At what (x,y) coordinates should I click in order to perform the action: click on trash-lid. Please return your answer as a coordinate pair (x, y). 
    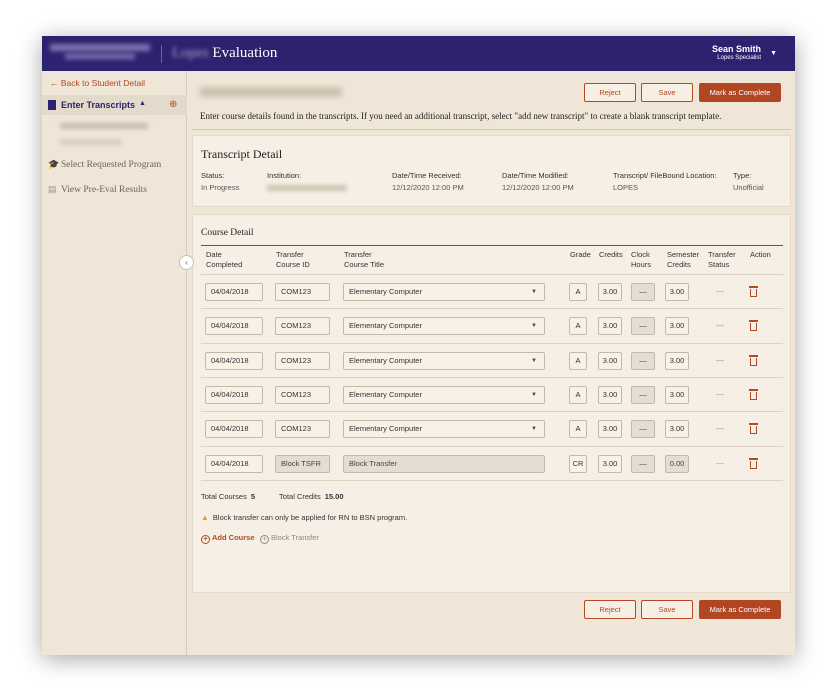
    Looking at the image, I should click on (753, 321).